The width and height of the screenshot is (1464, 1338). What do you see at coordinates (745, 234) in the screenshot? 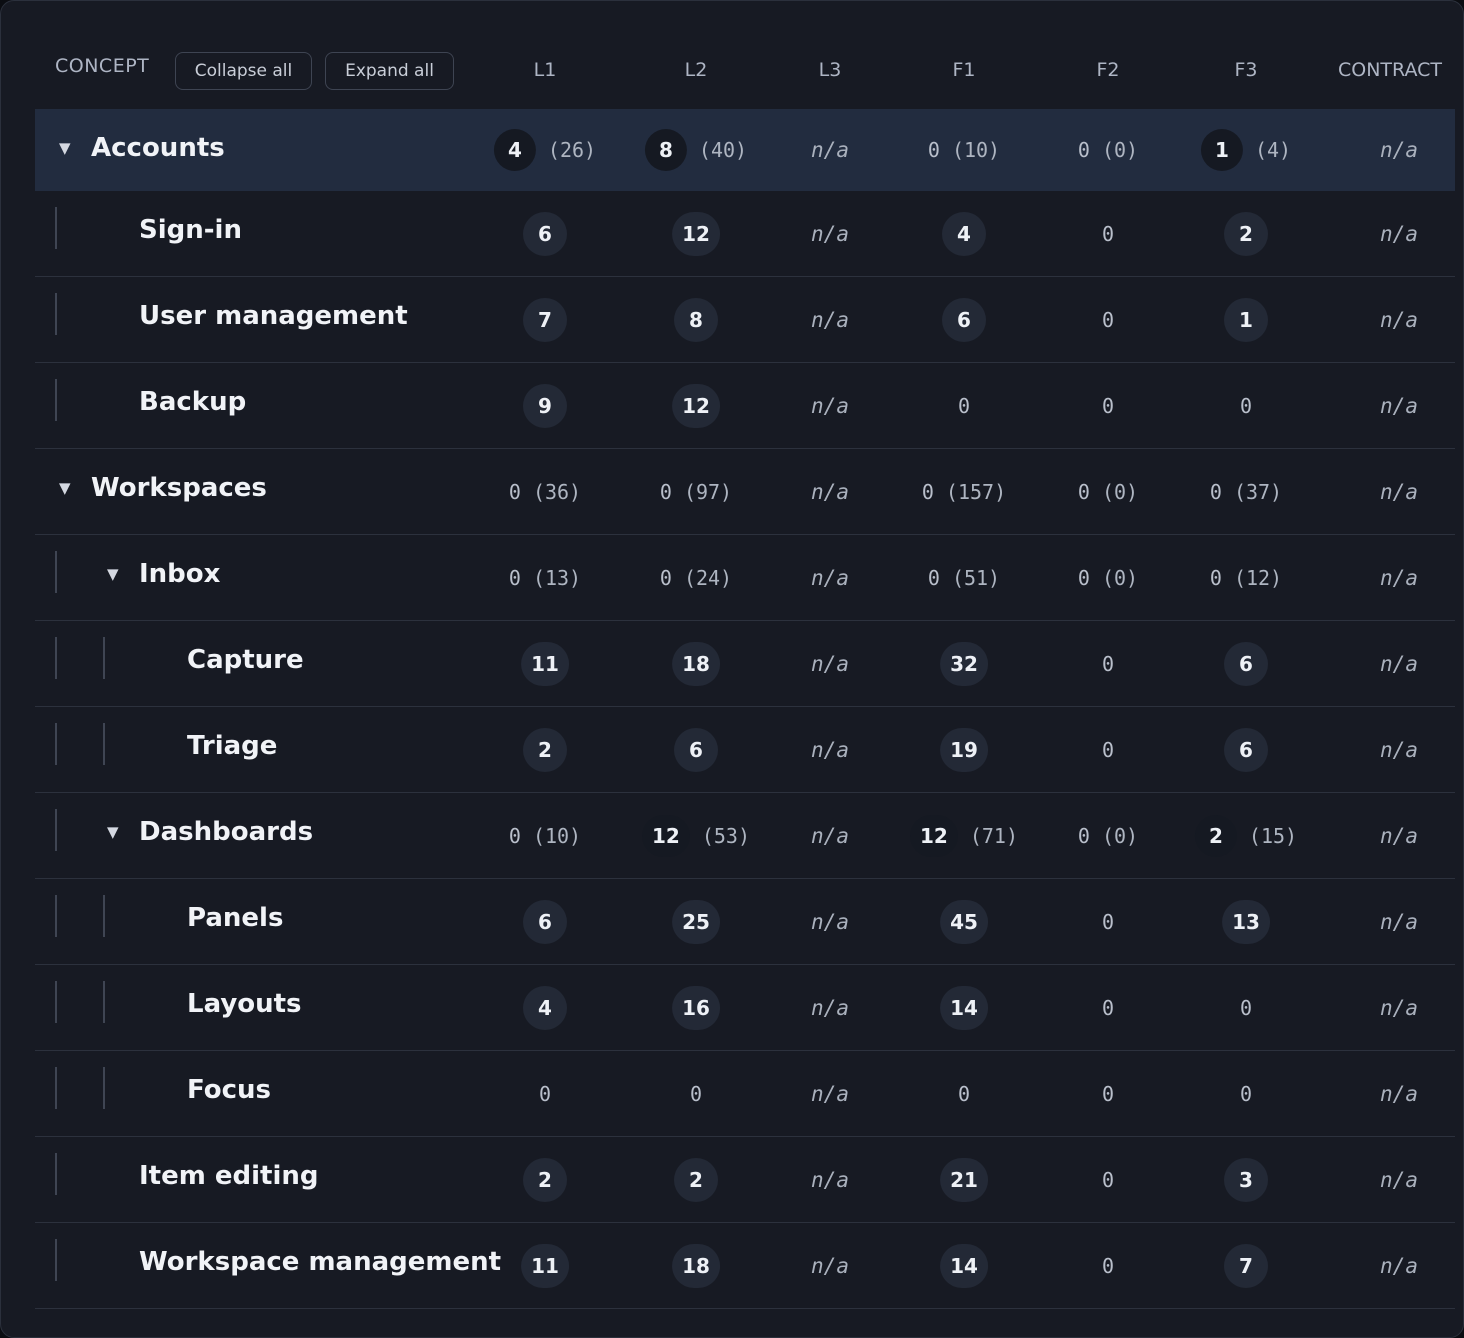
I see `table-row: Sign-in 6 12 n/a 4 0 2 n/a` at bounding box center [745, 234].